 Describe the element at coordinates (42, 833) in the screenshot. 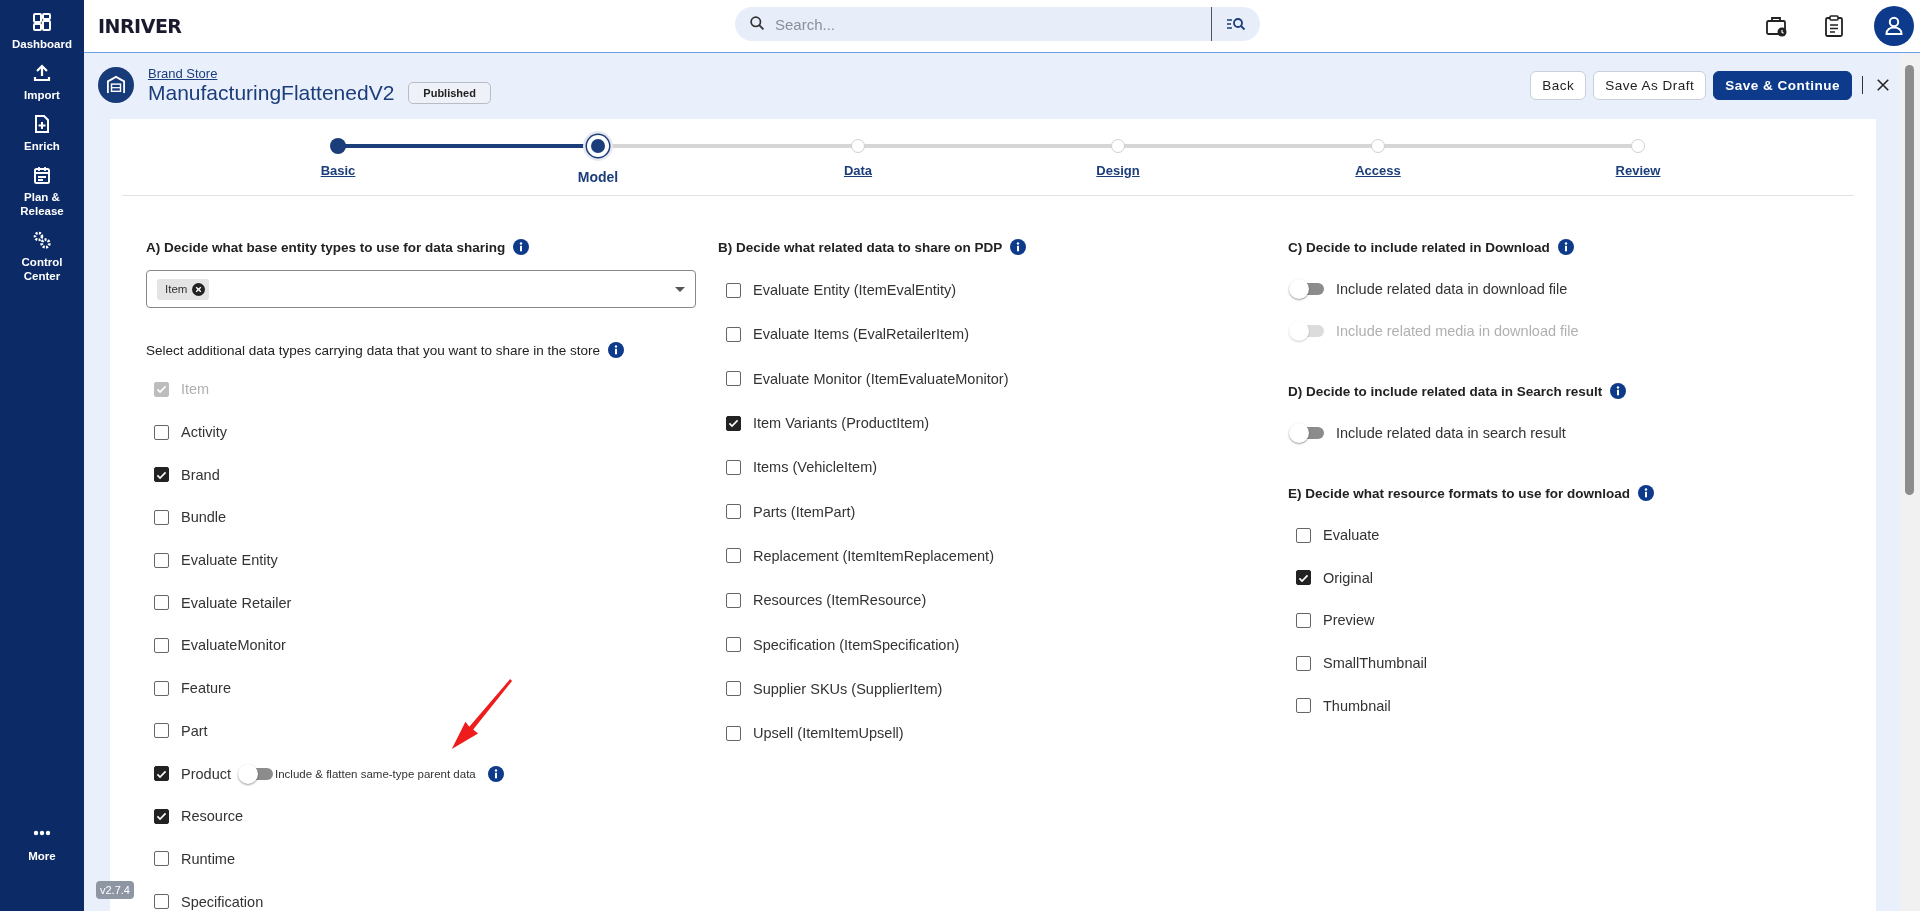

I see `more-icon` at that location.